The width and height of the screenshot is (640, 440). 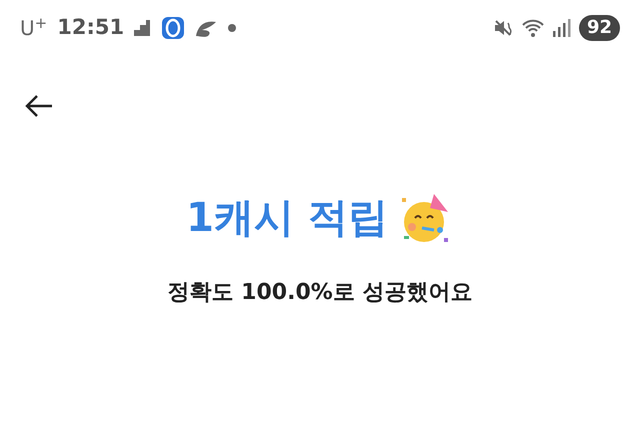 What do you see at coordinates (502, 28) in the screenshot?
I see `mute-icon` at bounding box center [502, 28].